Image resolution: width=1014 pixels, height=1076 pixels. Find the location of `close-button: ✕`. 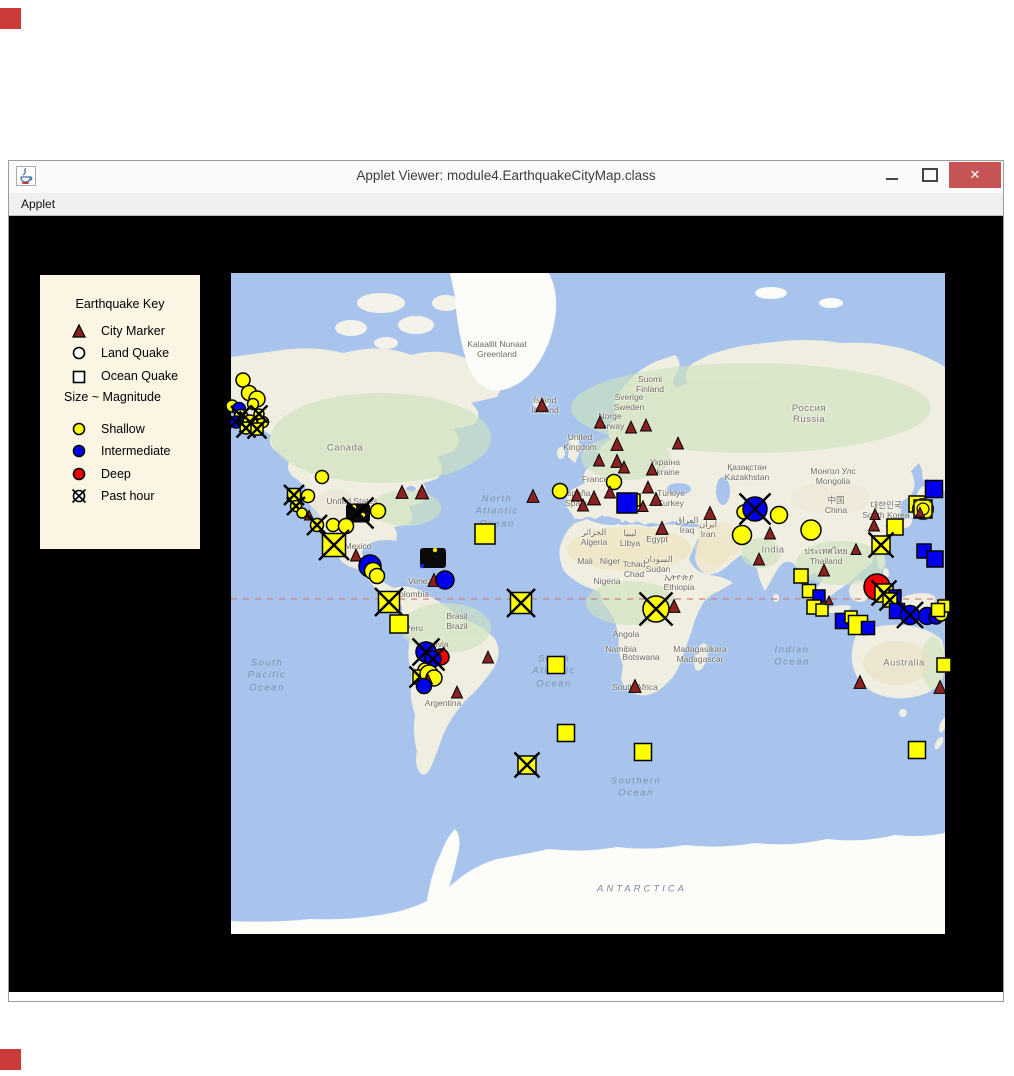

close-button: ✕ is located at coordinates (975, 175).